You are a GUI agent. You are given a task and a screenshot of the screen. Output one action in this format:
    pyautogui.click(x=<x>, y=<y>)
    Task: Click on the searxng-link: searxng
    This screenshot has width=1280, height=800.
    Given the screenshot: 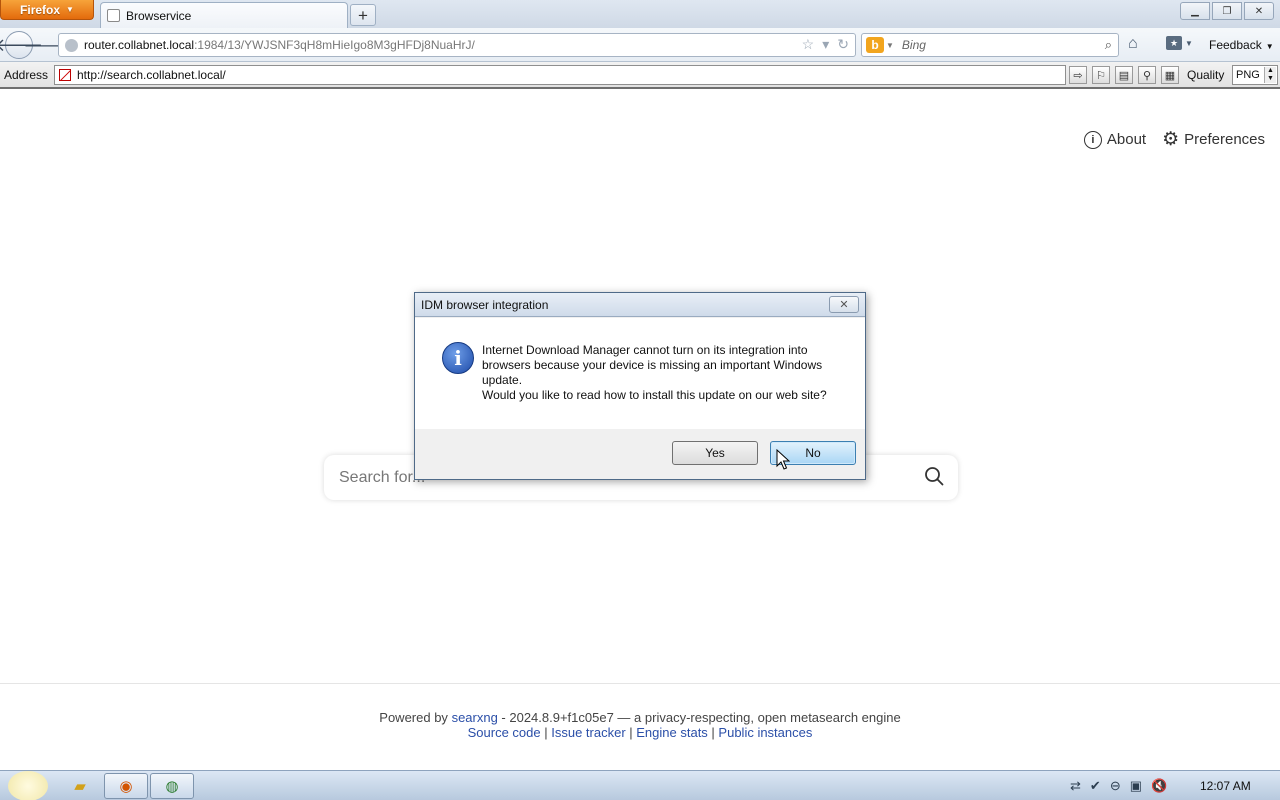 What is the action you would take?
    pyautogui.click(x=475, y=717)
    